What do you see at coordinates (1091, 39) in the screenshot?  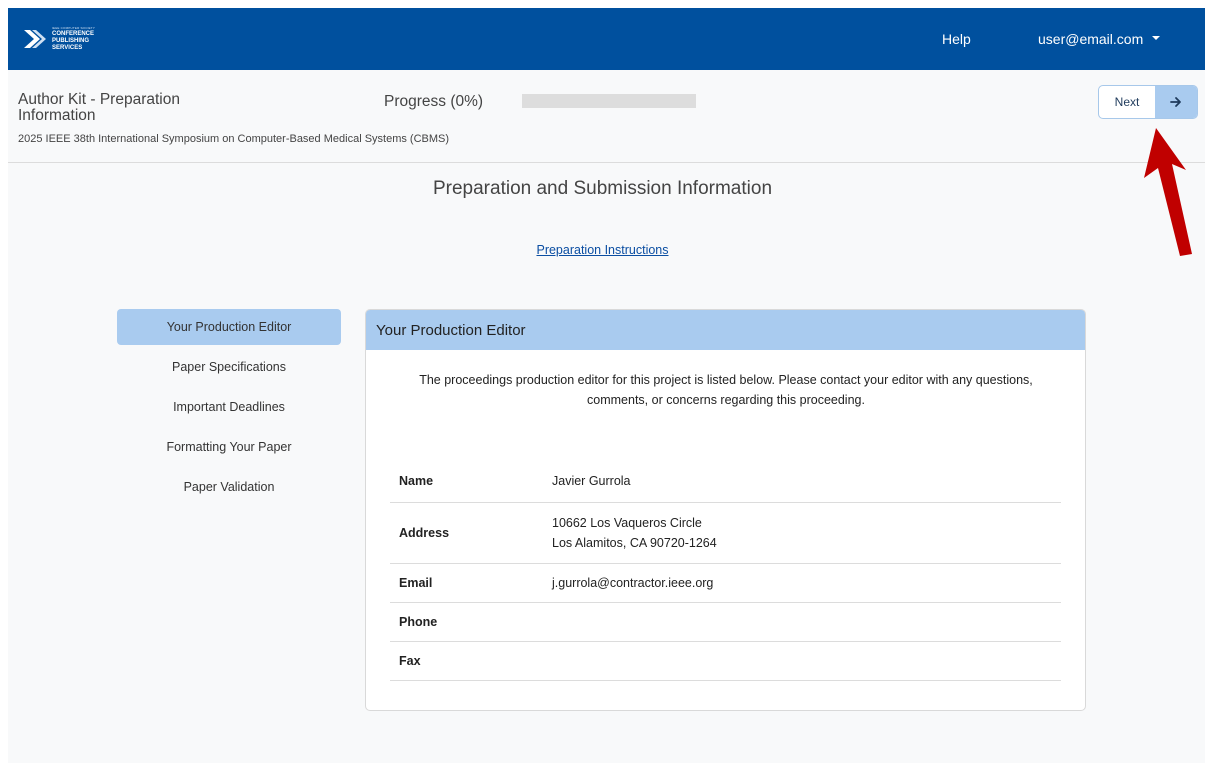 I see `user-email: user@email.com` at bounding box center [1091, 39].